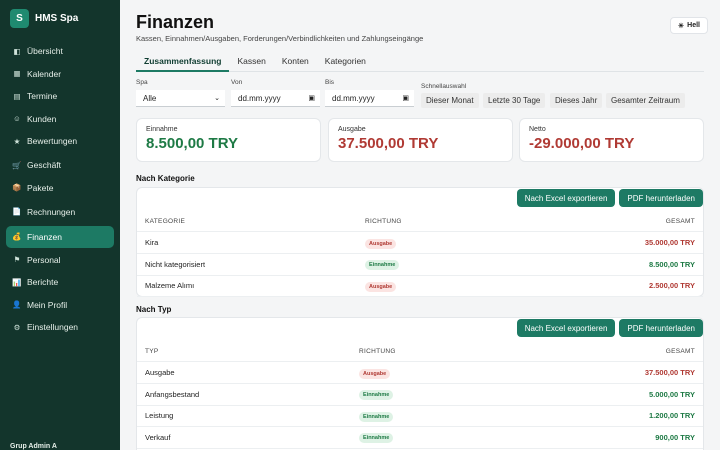  I want to click on col-kategorie: KATEGORIE, so click(165, 221).